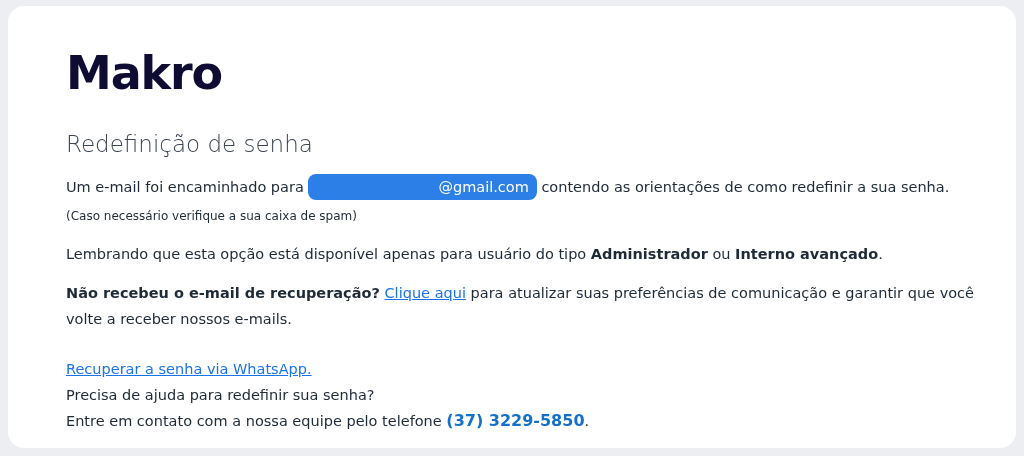  What do you see at coordinates (425, 292) in the screenshot?
I see `click-here-link: Clique aqui` at bounding box center [425, 292].